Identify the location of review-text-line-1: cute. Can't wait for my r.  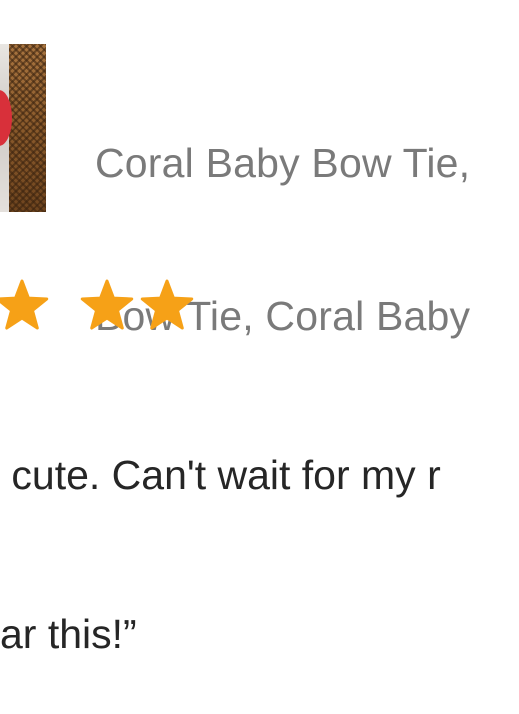
(220, 475).